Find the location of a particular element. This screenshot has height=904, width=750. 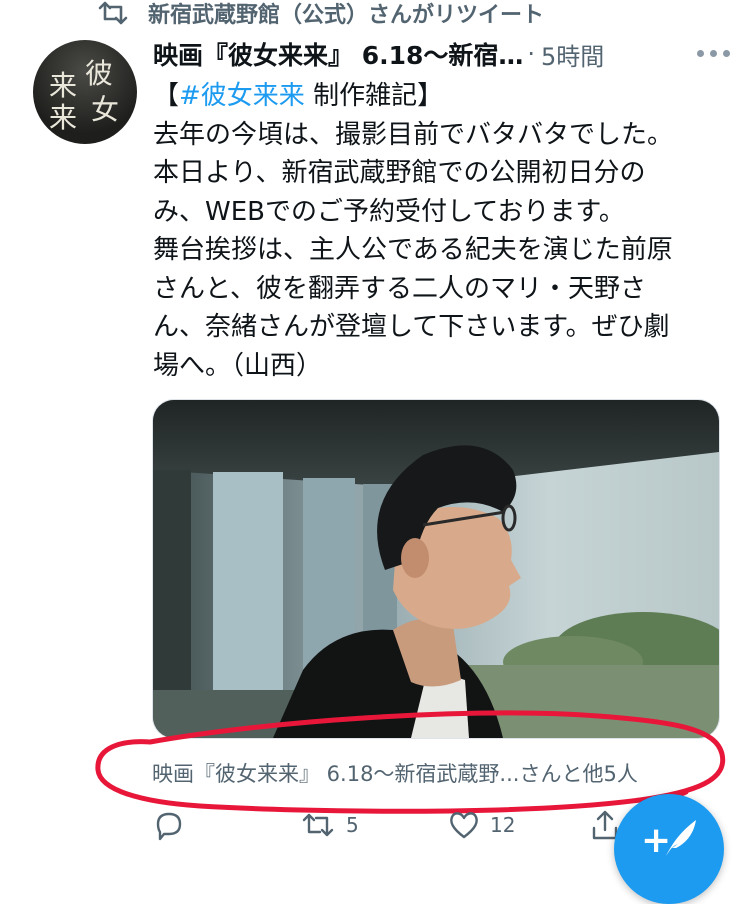

tweet-text-line: 場へ。（山西） is located at coordinates (238, 365).